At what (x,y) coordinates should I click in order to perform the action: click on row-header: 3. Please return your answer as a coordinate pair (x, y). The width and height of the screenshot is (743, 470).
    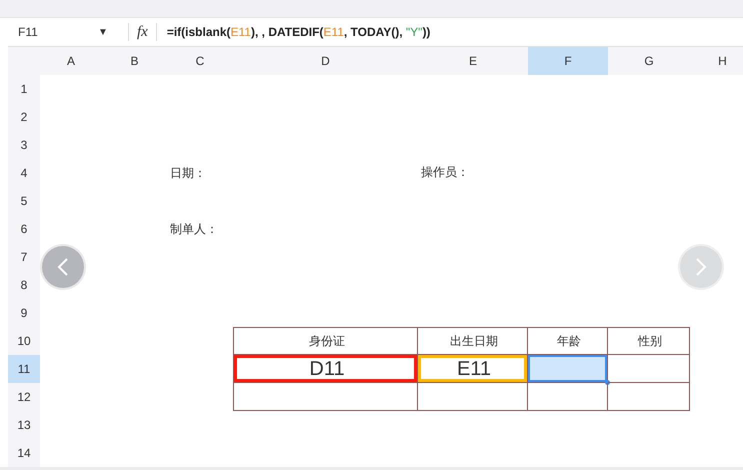
    Looking at the image, I should click on (24, 145).